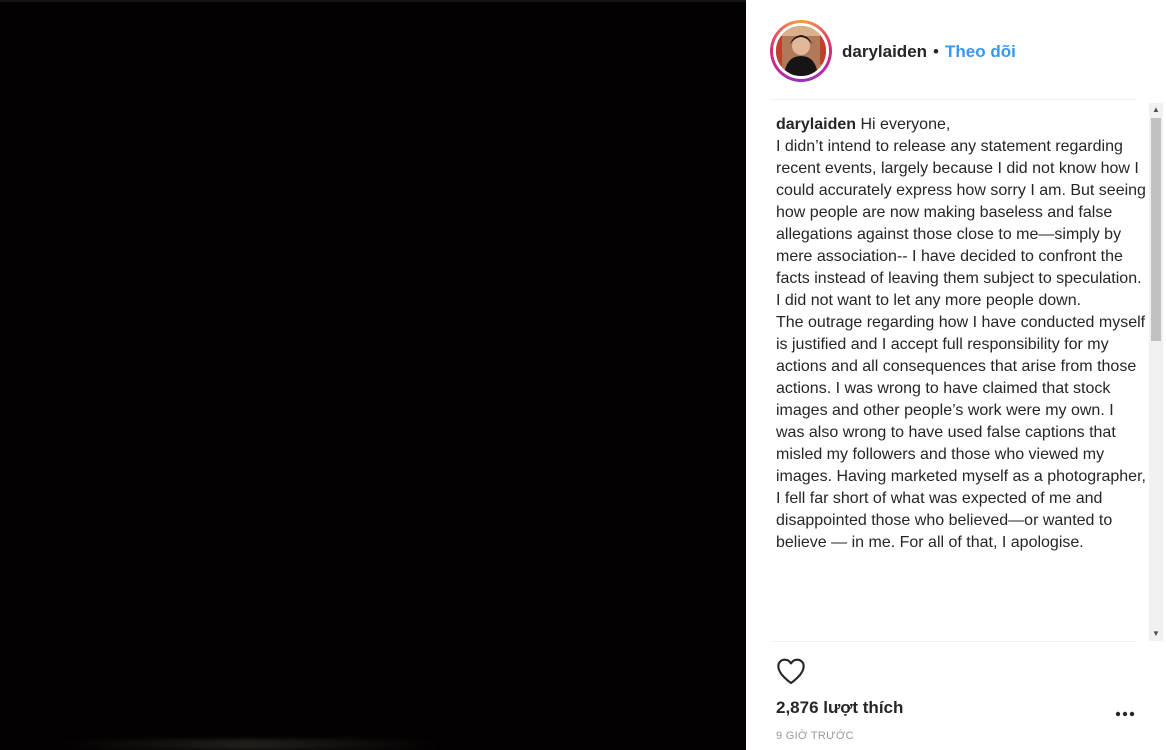 The image size is (1166, 750). I want to click on media-blurred-text, so click(250, 744).